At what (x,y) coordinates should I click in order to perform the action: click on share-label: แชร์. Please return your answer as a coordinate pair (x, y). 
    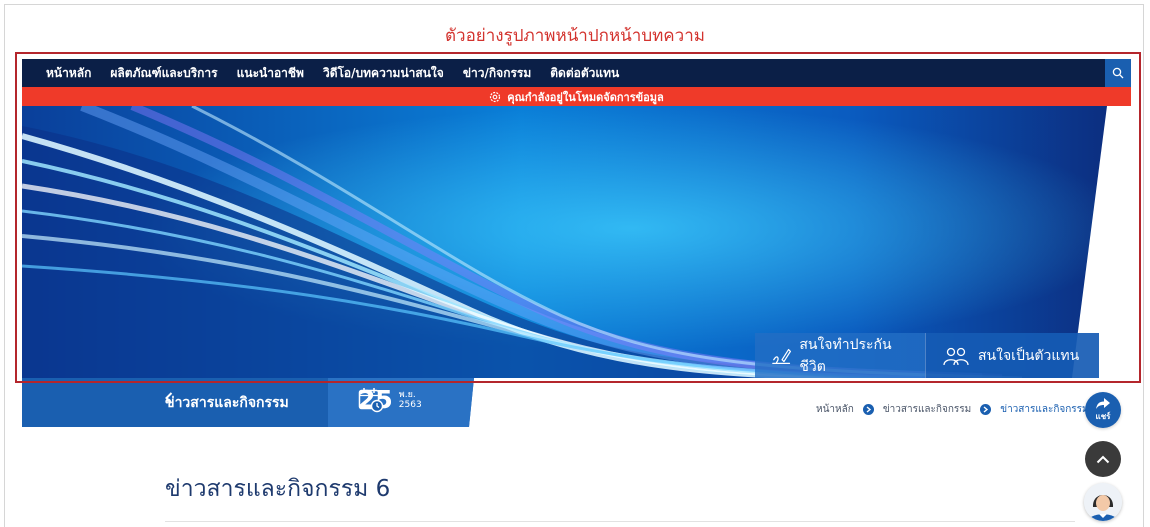
    Looking at the image, I should click on (1103, 416).